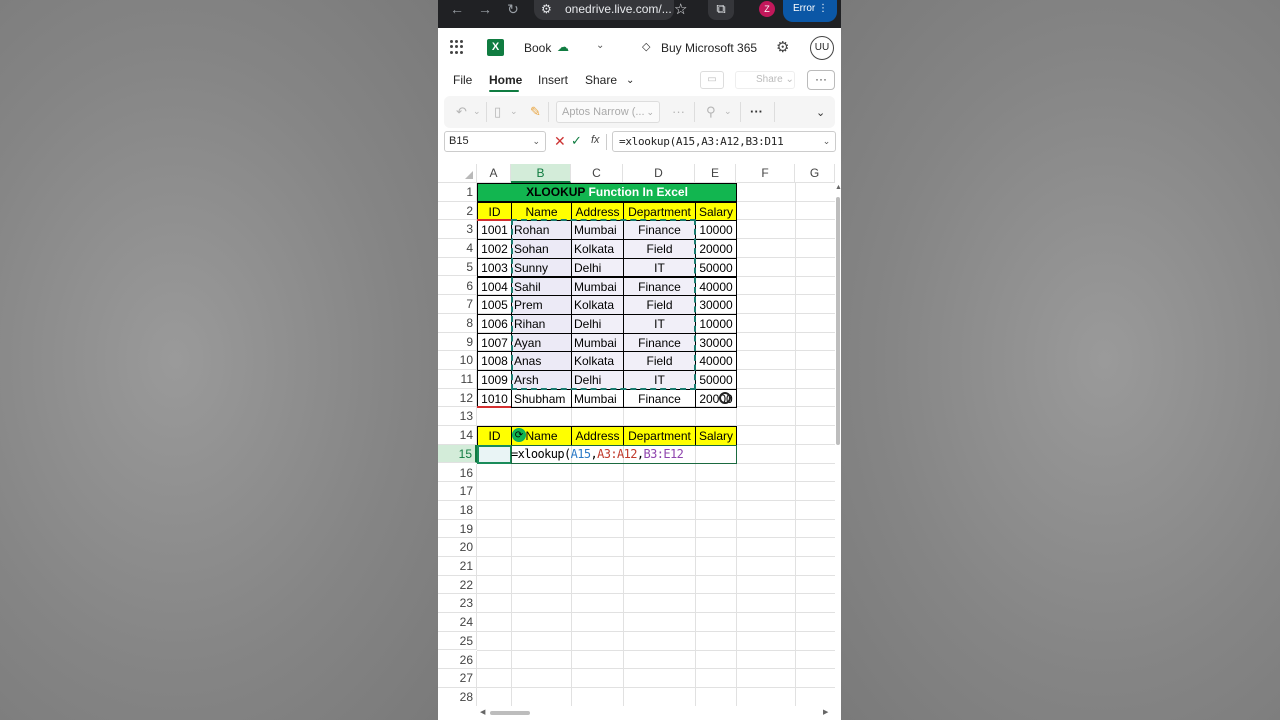 Image resolution: width=1280 pixels, height=720 pixels. What do you see at coordinates (711, 112) in the screenshot?
I see `format-styles-icon: ⚲` at bounding box center [711, 112].